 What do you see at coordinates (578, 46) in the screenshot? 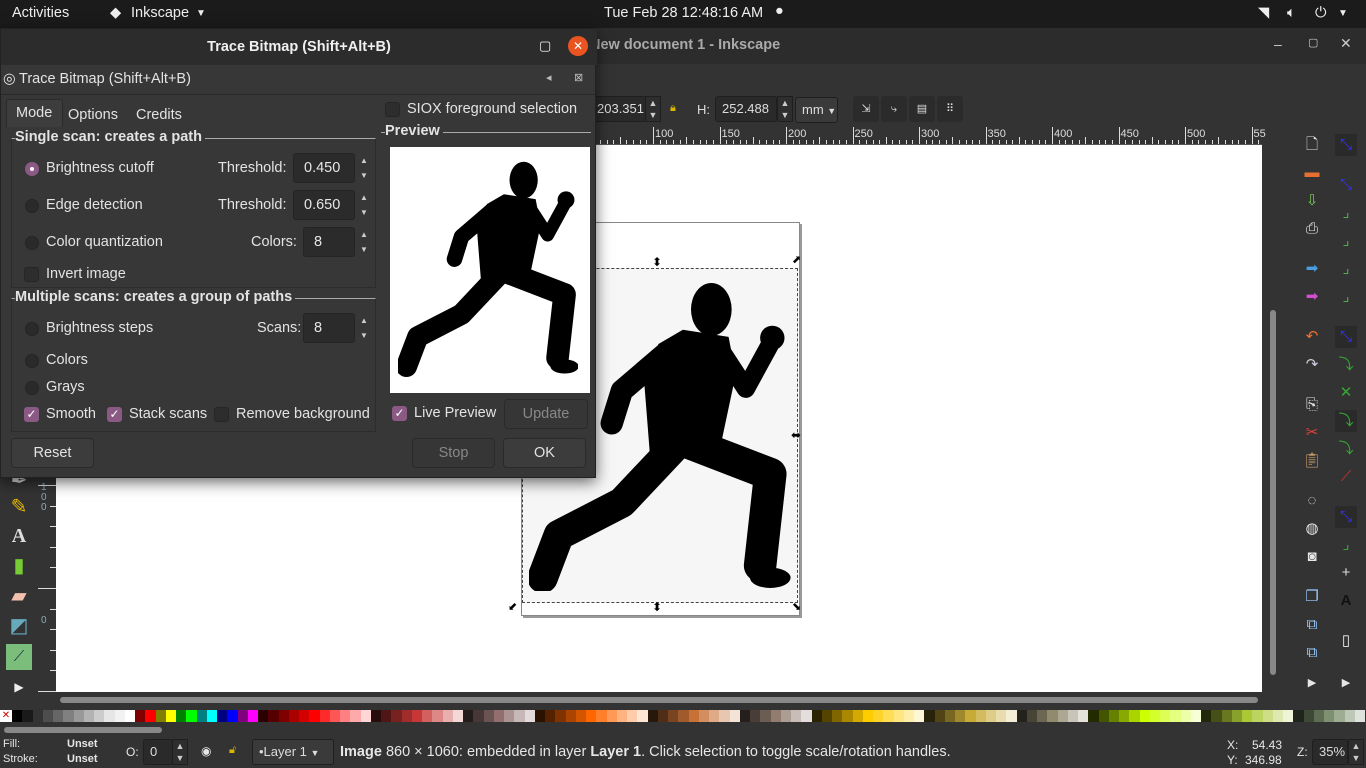
I see `dialog-close-button: ✕` at bounding box center [578, 46].